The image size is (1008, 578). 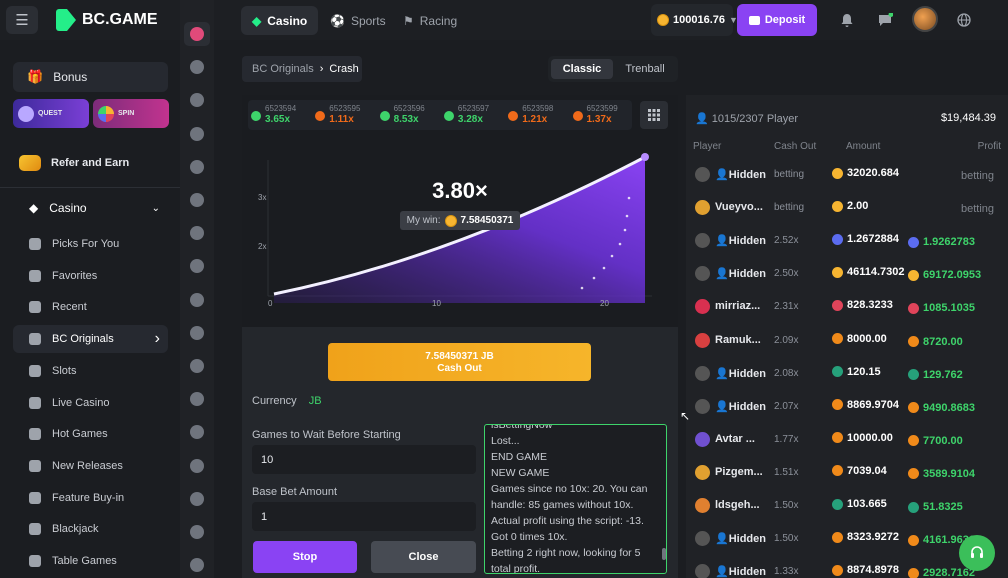 I want to click on sidebar-item-recent: Recent, so click(x=90, y=307).